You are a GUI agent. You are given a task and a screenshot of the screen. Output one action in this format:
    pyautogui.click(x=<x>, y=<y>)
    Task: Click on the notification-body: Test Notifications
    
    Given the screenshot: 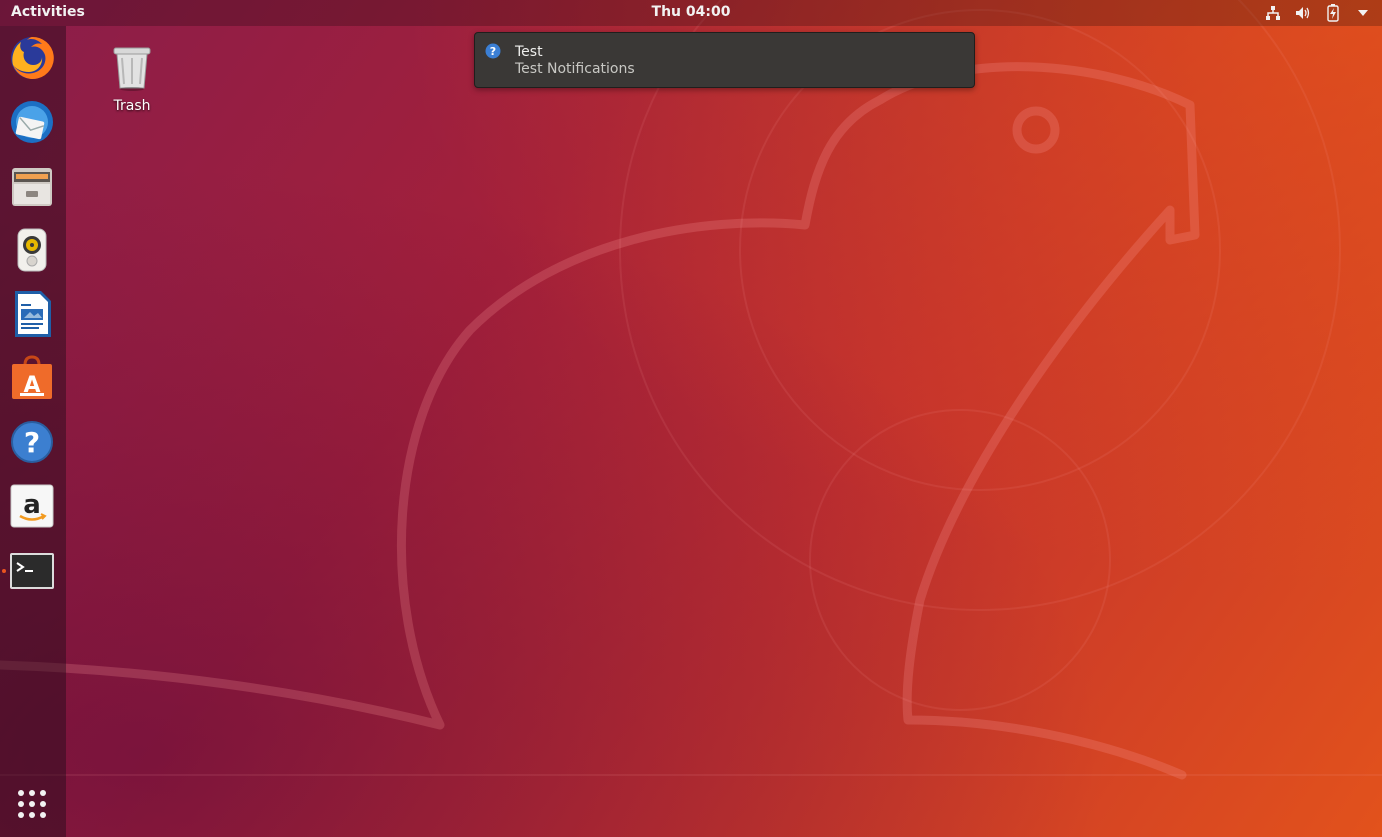 What is the action you would take?
    pyautogui.click(x=575, y=69)
    